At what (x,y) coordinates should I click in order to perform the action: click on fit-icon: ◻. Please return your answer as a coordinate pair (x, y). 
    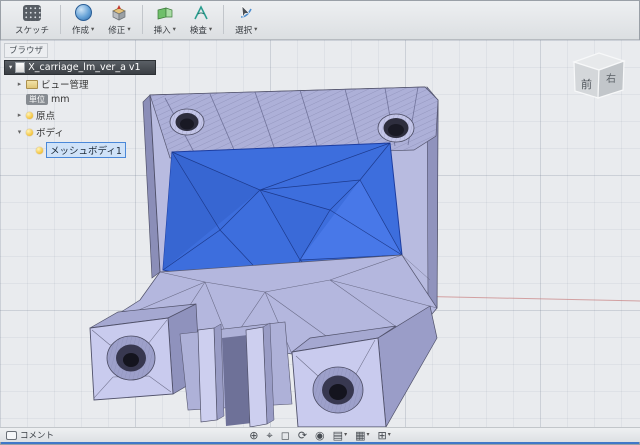
    Looking at the image, I should click on (285, 435).